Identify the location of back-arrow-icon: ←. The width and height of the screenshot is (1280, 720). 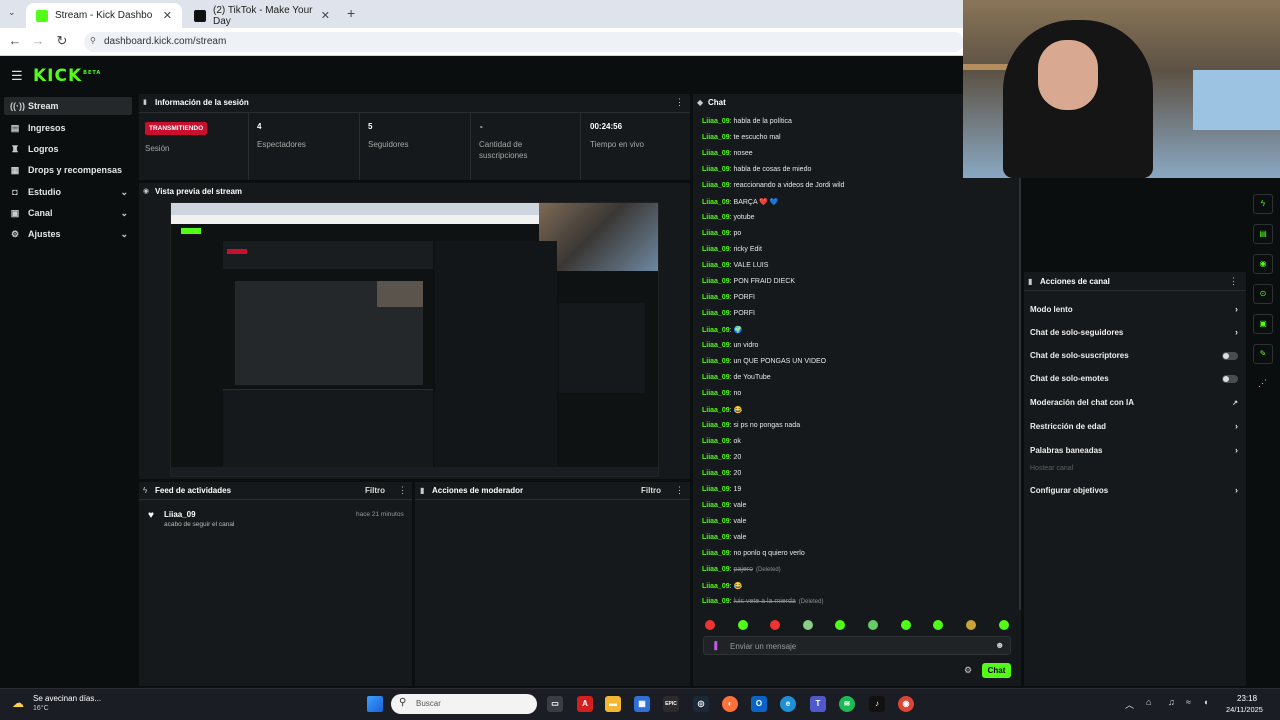
(15, 40).